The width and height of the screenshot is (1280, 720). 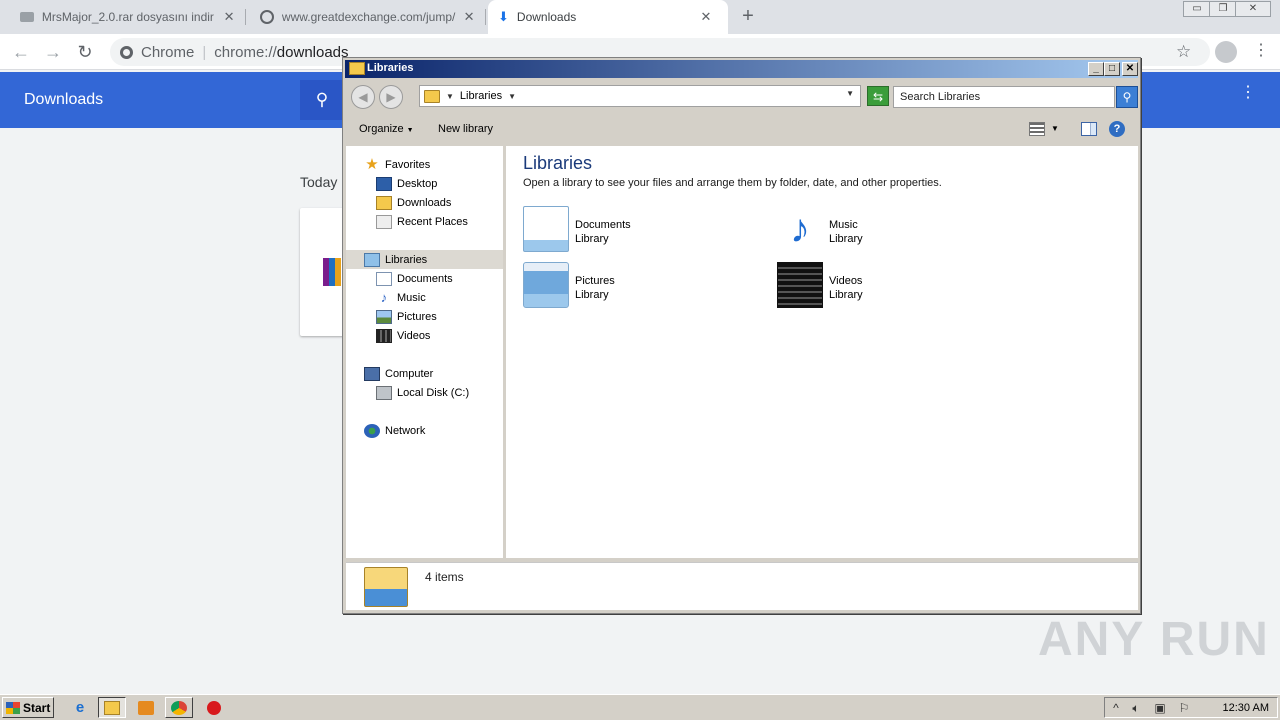 What do you see at coordinates (640, 707) in the screenshot?
I see `taskbar: Start e ^ 🔈︎ ▣ ⚐ 12:30 AM` at bounding box center [640, 707].